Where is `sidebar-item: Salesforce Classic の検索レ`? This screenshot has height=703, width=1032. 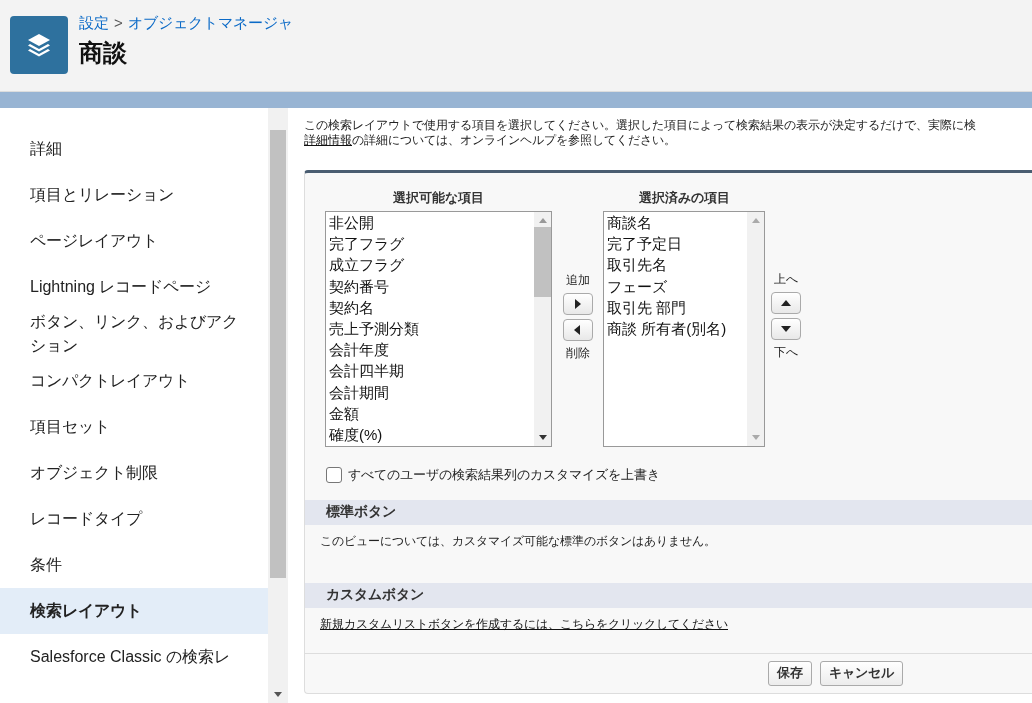 sidebar-item: Salesforce Classic の検索レ is located at coordinates (134, 657).